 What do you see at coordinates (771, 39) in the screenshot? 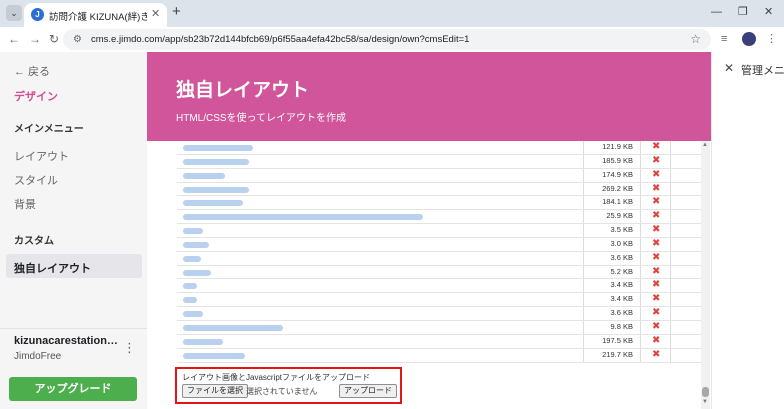
I see `browser-menu-icon: ⋮` at bounding box center [771, 39].